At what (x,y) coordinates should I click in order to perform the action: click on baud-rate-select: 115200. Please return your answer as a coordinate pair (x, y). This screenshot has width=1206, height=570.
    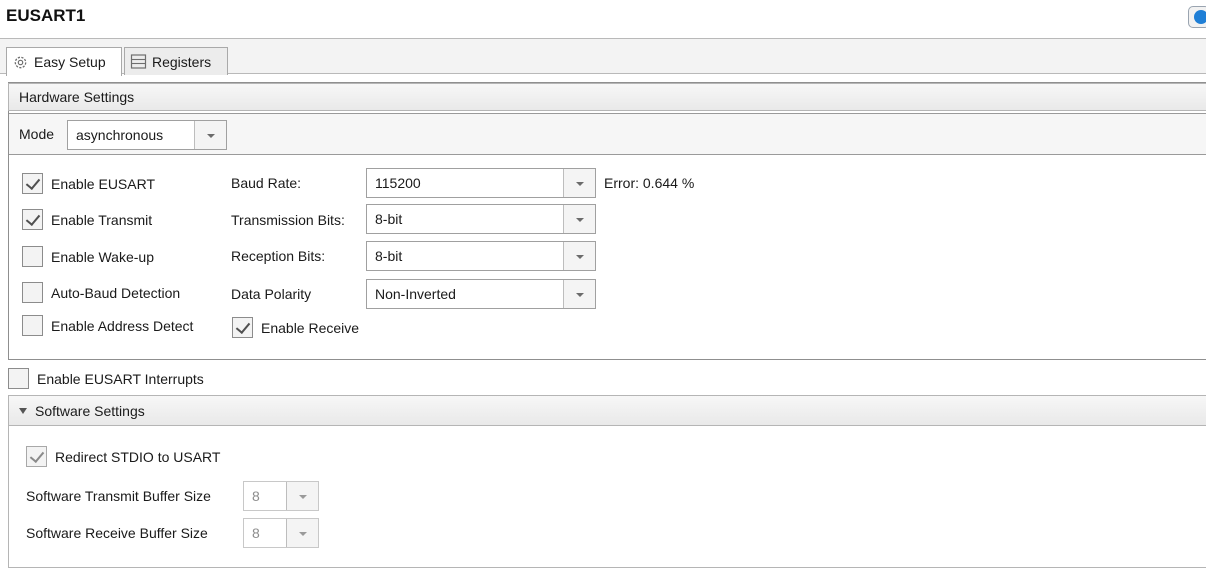
    Looking at the image, I should click on (481, 183).